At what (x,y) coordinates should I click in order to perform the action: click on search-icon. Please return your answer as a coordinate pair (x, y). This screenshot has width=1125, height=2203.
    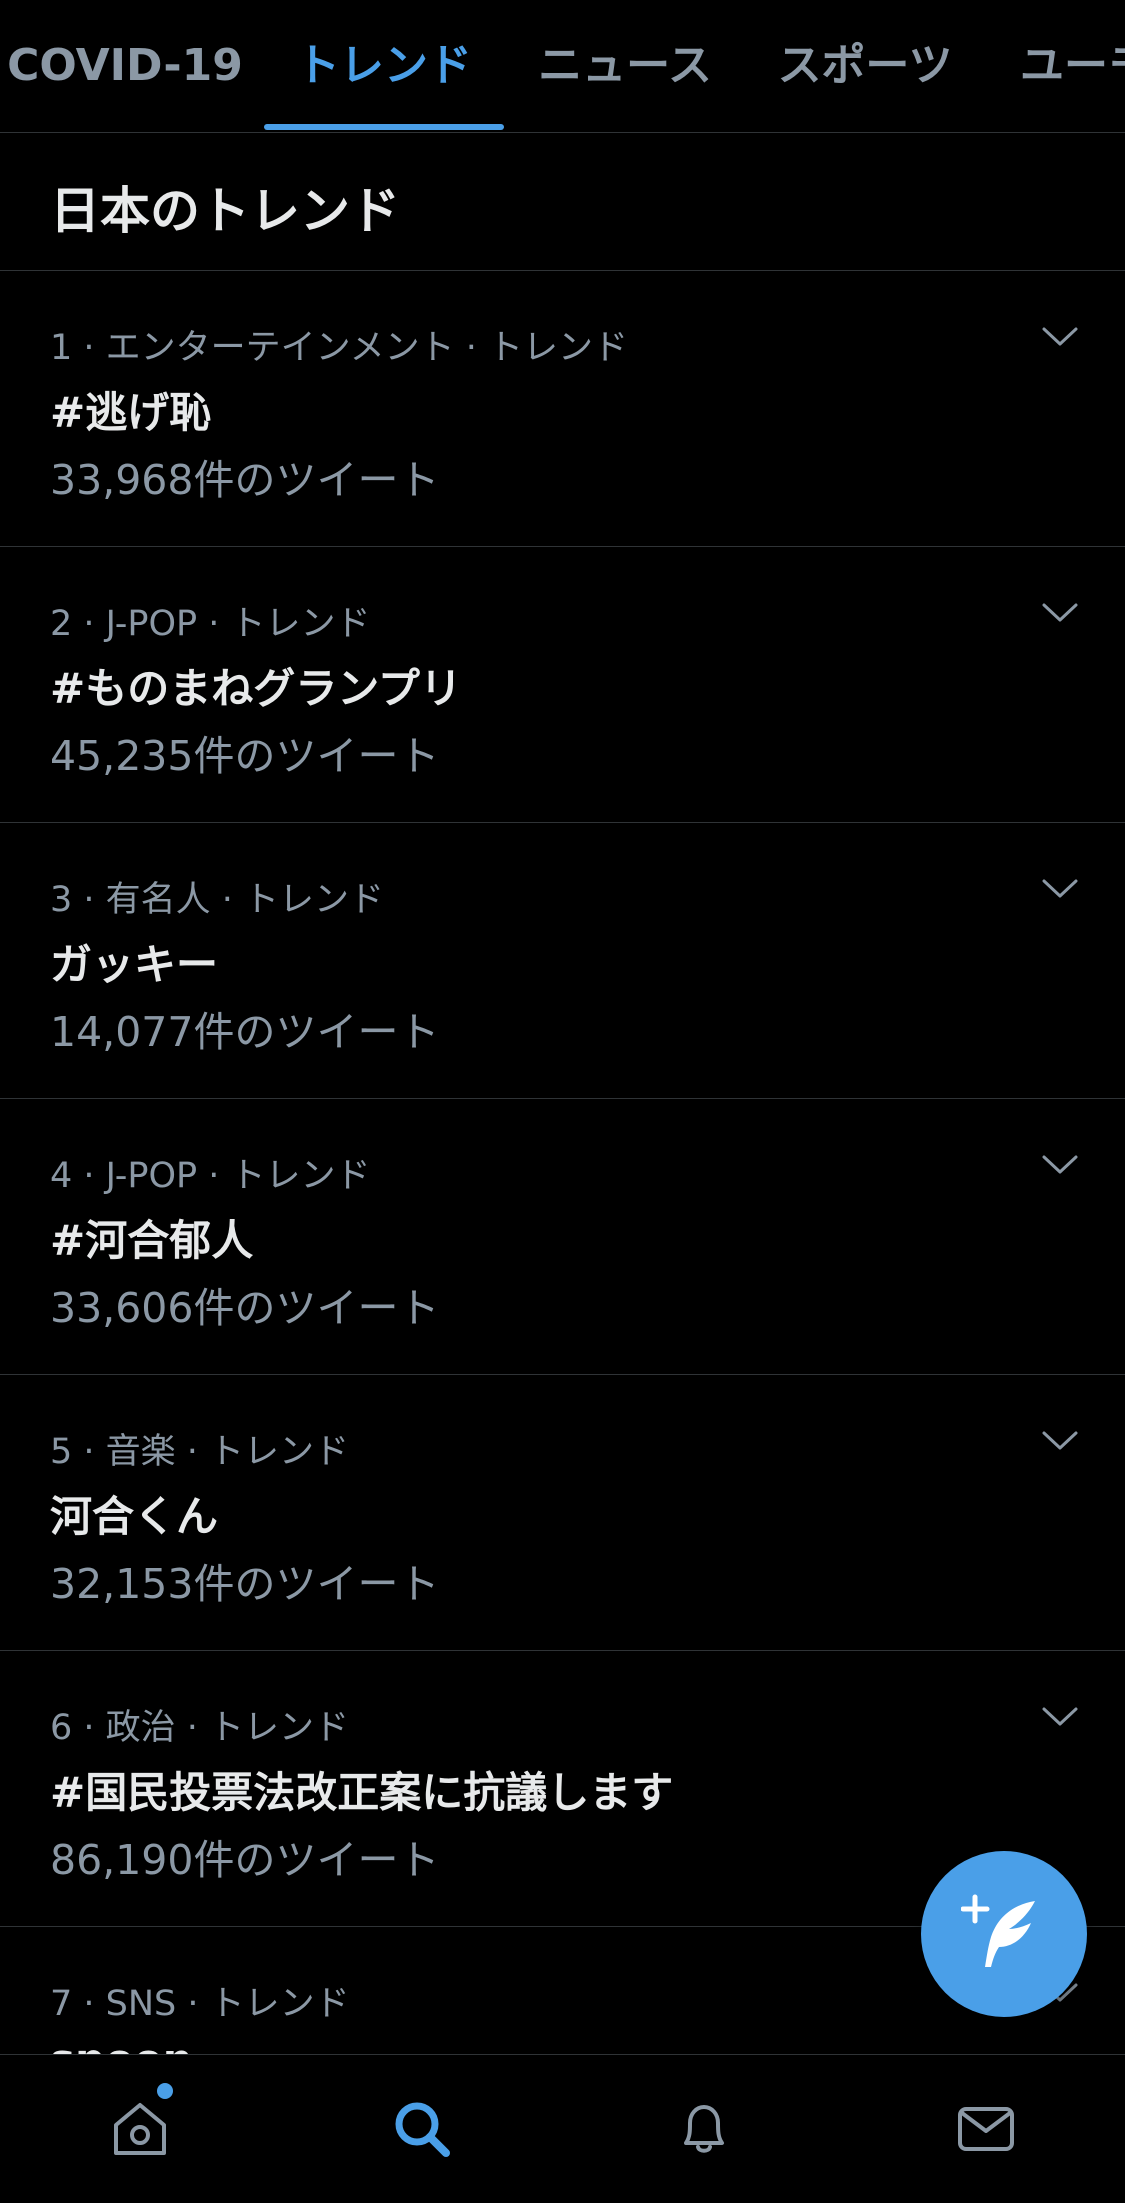
    Looking at the image, I should click on (422, 2129).